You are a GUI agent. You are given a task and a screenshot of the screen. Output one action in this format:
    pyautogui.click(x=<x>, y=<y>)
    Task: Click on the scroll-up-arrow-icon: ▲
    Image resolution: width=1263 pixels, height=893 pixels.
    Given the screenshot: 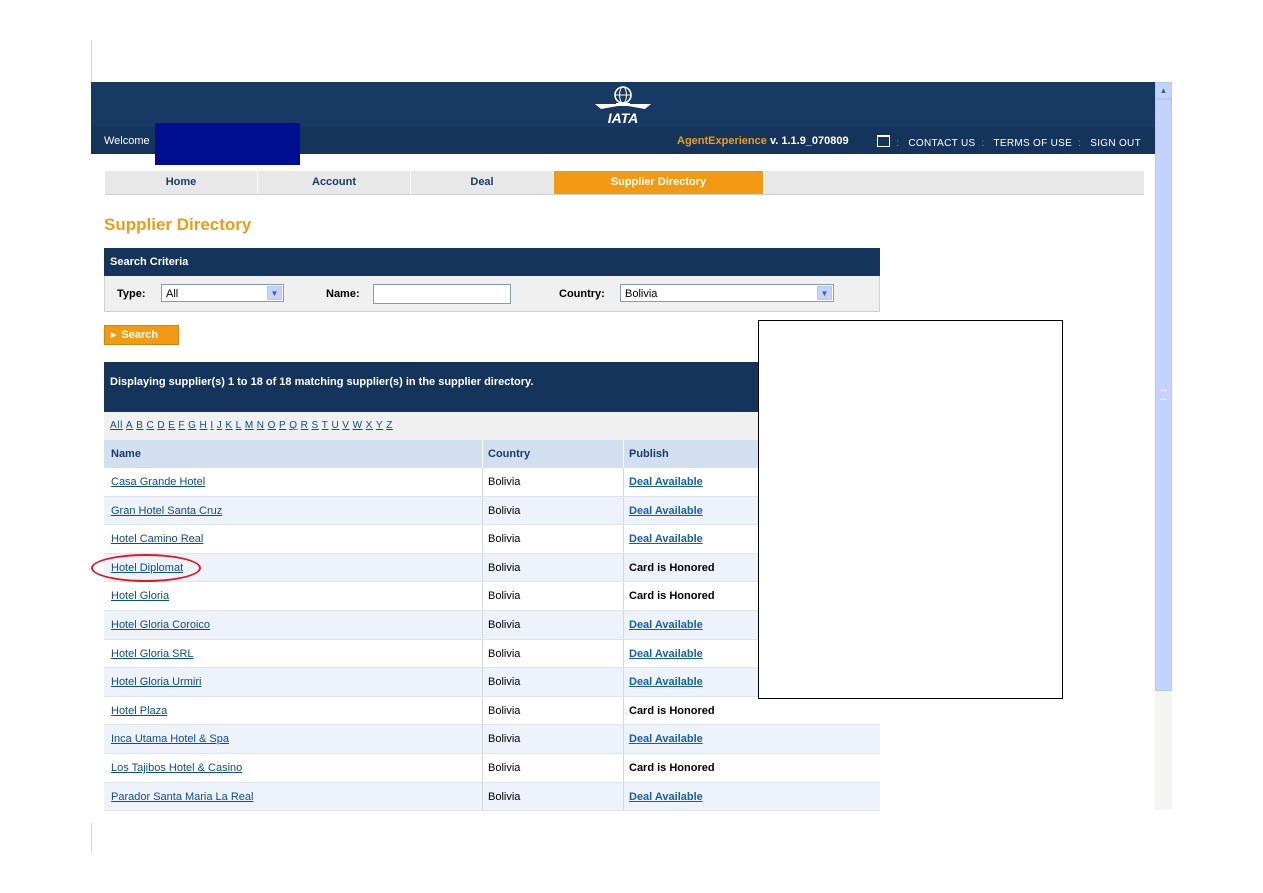 What is the action you would take?
    pyautogui.click(x=1163, y=90)
    